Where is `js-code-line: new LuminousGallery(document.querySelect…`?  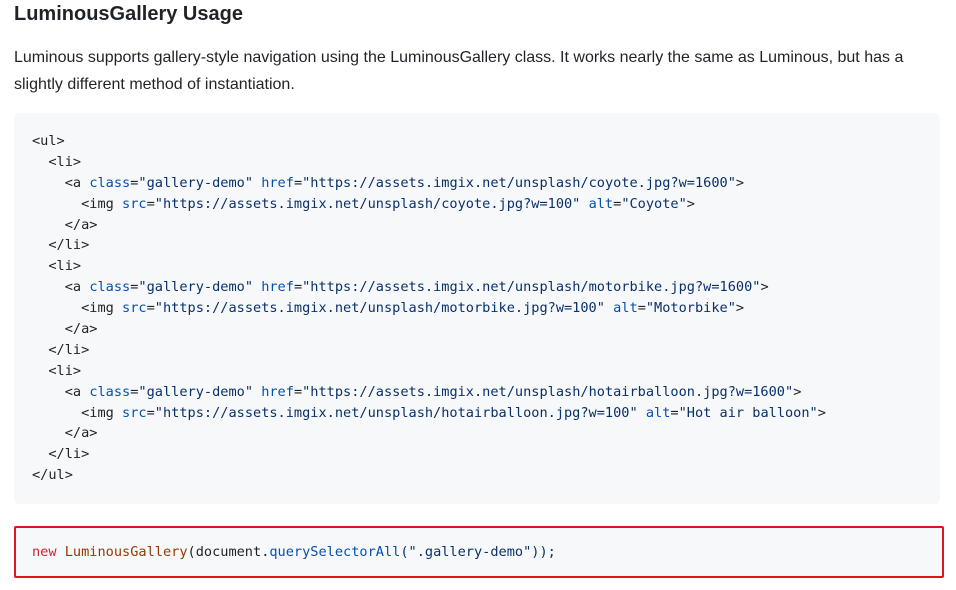 js-code-line: new LuminousGallery(document.querySelect… is located at coordinates (294, 552).